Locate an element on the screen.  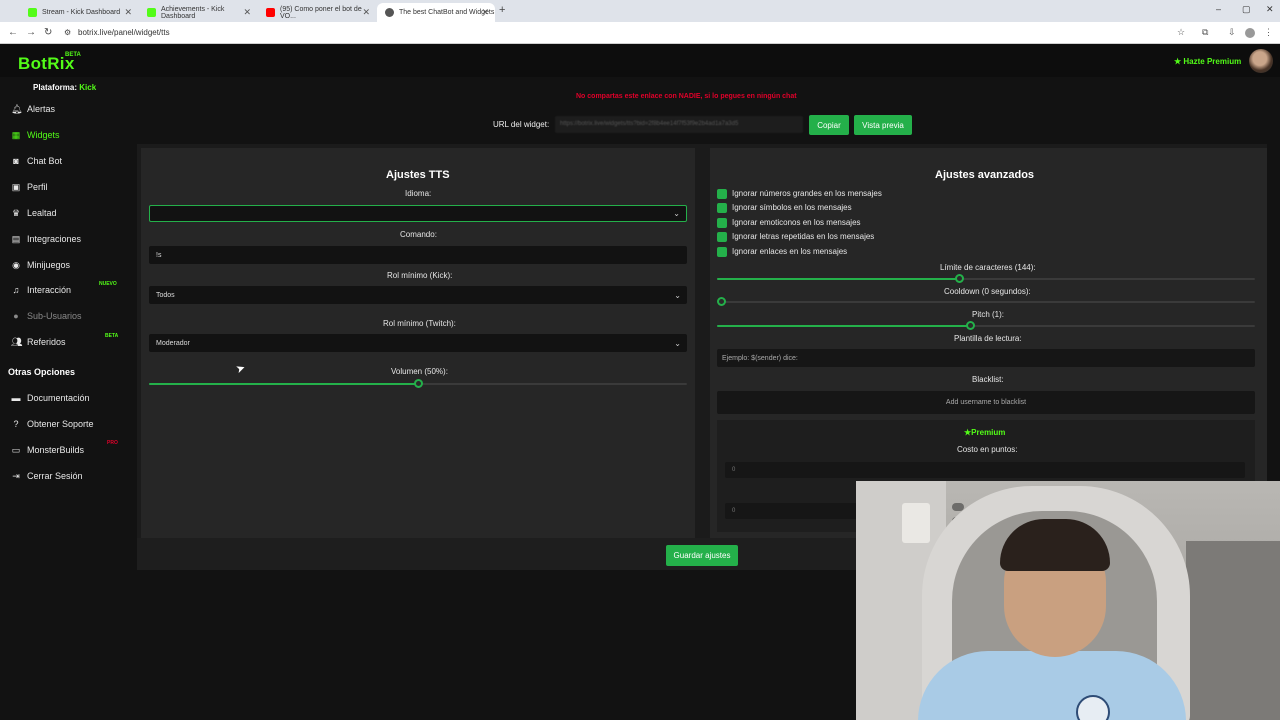
cooldown-slider-handle is located at coordinates (721, 301).